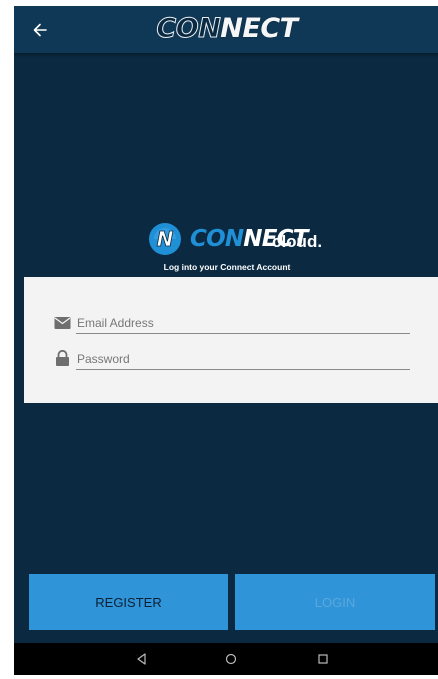 The height and width of the screenshot is (679, 438). I want to click on logo-suffix: cloud., so click(297, 241).